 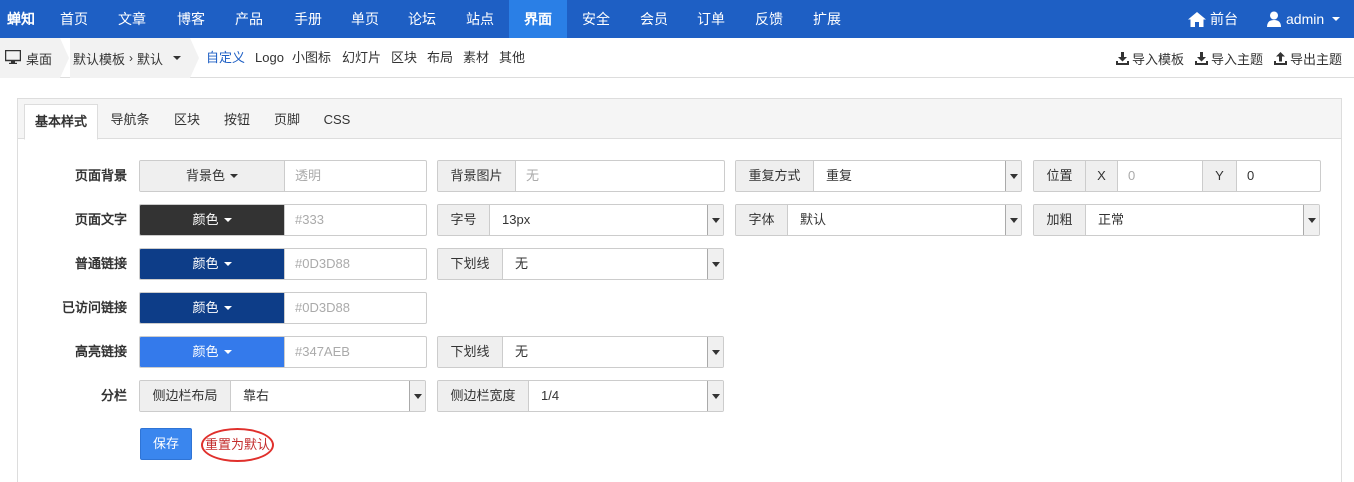 I want to click on position-x-label: X, so click(x=1102, y=176).